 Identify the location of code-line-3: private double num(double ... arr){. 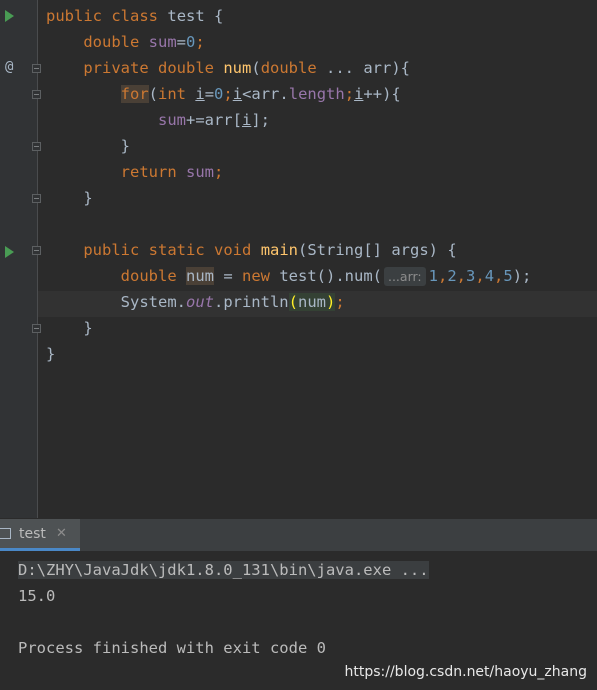
(228, 68).